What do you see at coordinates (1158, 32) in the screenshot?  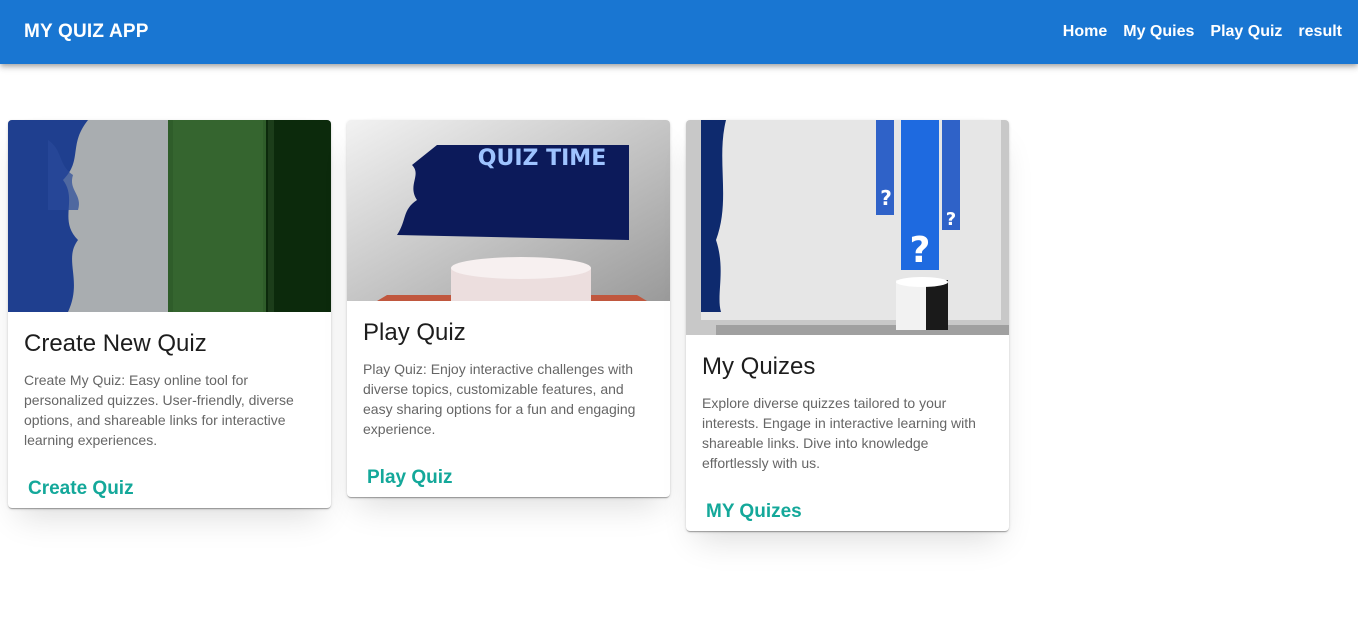 I see `nav-my-quizzes-link: My Quies` at bounding box center [1158, 32].